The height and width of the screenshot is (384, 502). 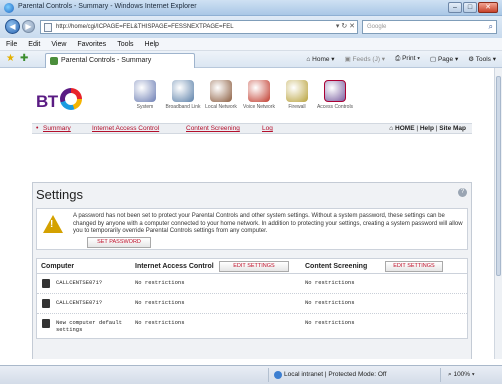 What do you see at coordinates (48, 27) in the screenshot?
I see `page-icon` at bounding box center [48, 27].